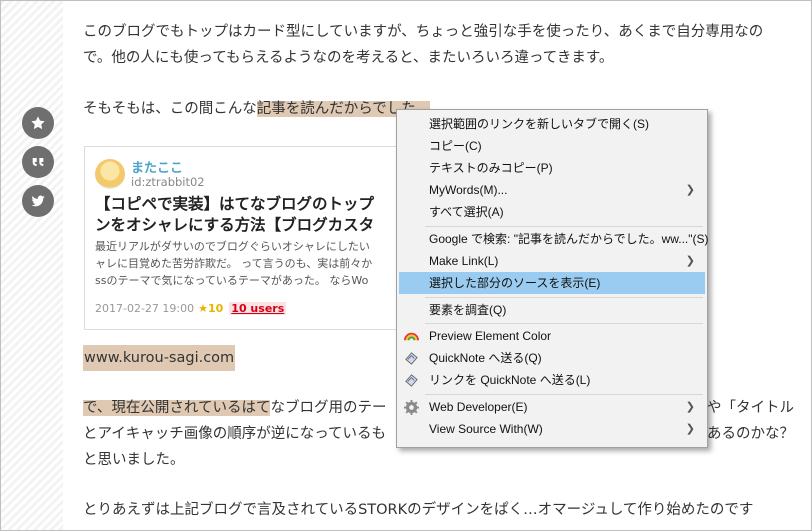  I want to click on menu-item-make-link: Make Link(L) ❯, so click(552, 261).